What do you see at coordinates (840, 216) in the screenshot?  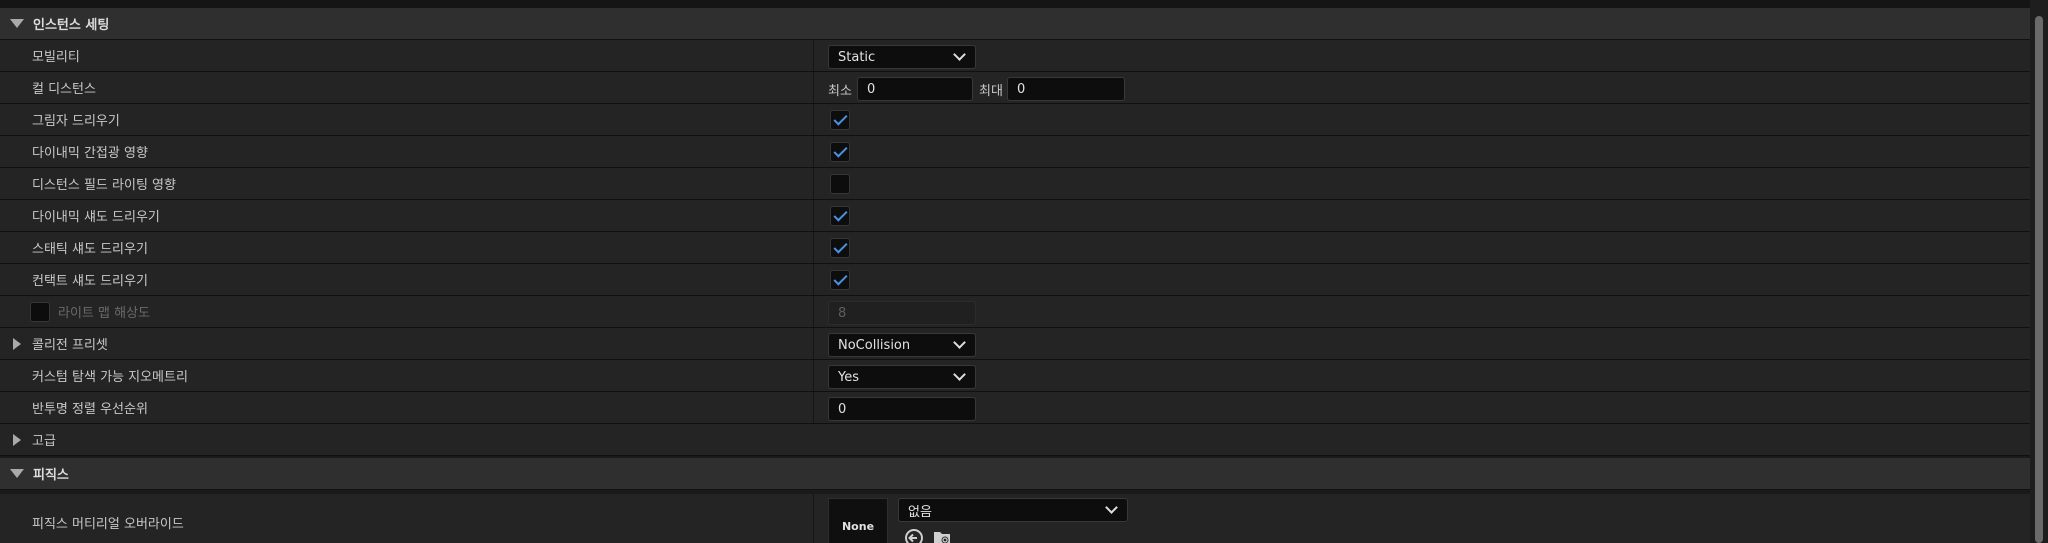 I see `cast-dynamic-shadow-checkbox` at bounding box center [840, 216].